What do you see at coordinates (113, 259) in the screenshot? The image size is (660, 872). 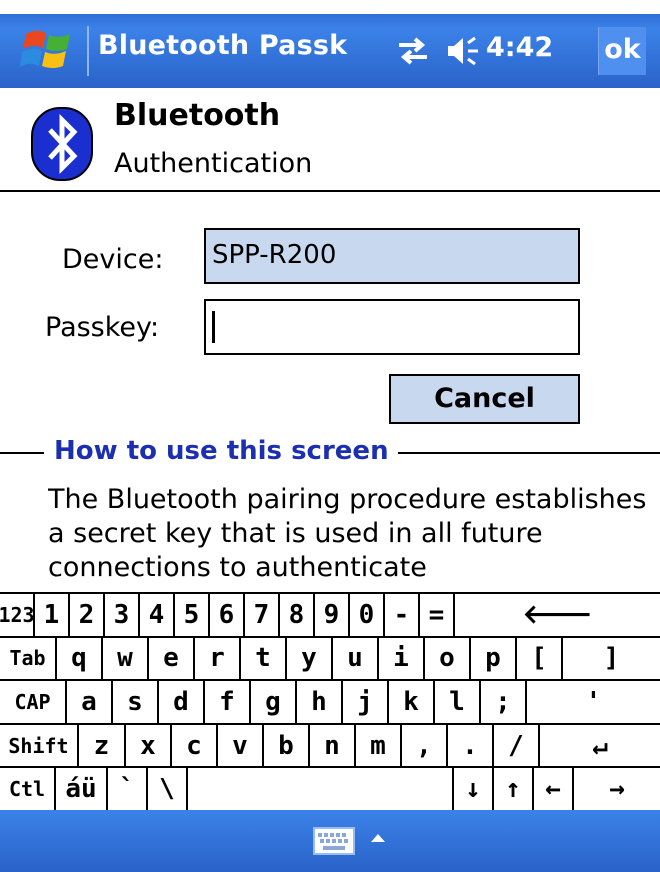 I see `device-label: Device:` at bounding box center [113, 259].